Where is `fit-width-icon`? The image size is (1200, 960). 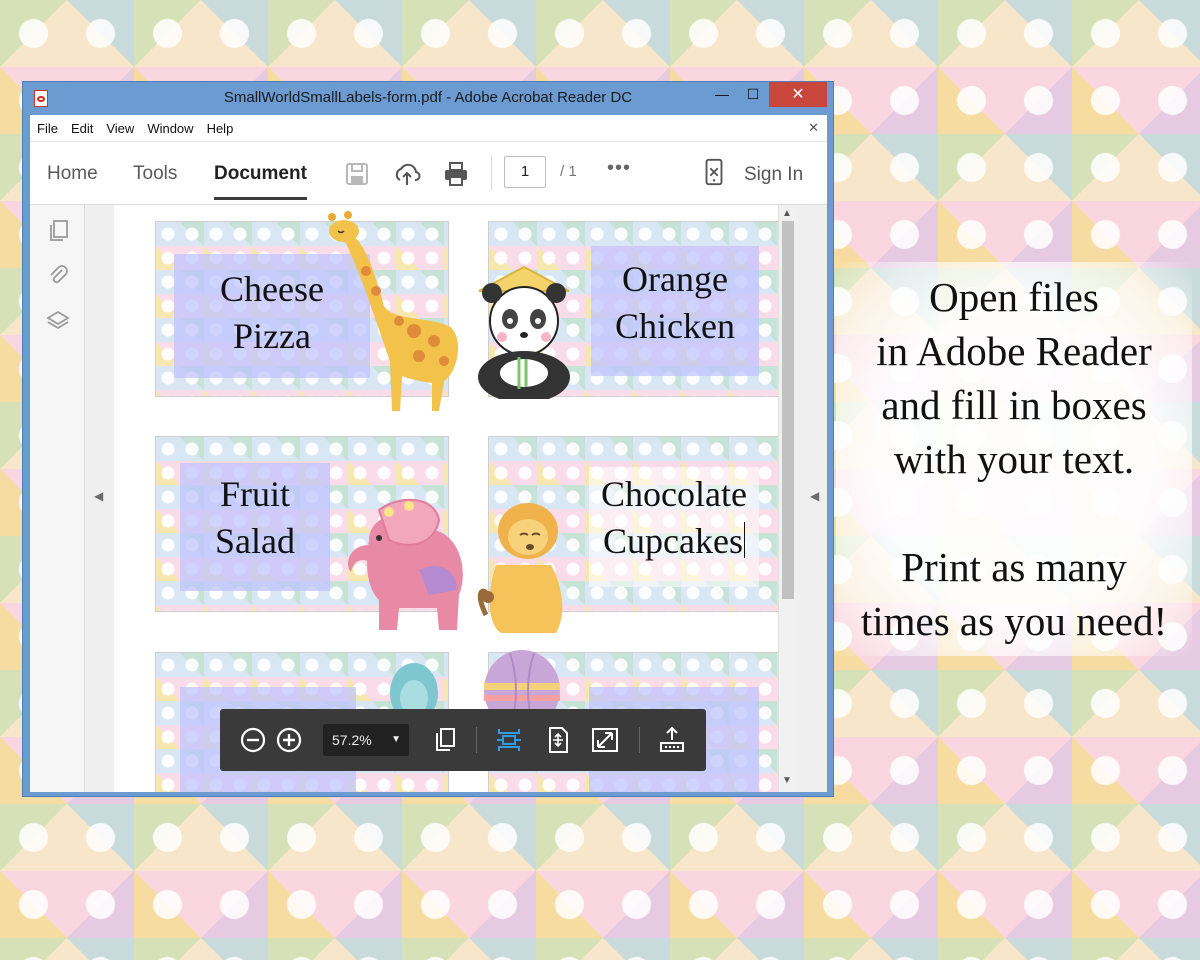 fit-width-icon is located at coordinates (509, 740).